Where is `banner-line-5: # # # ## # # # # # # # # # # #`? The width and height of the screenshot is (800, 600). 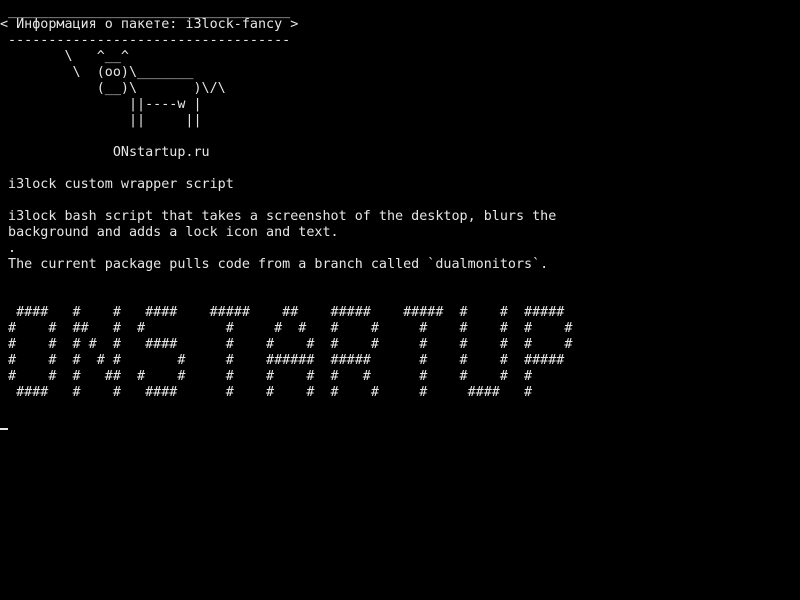
banner-line-5: # # # ## # # # # # # # # # # # is located at coordinates (266, 376).